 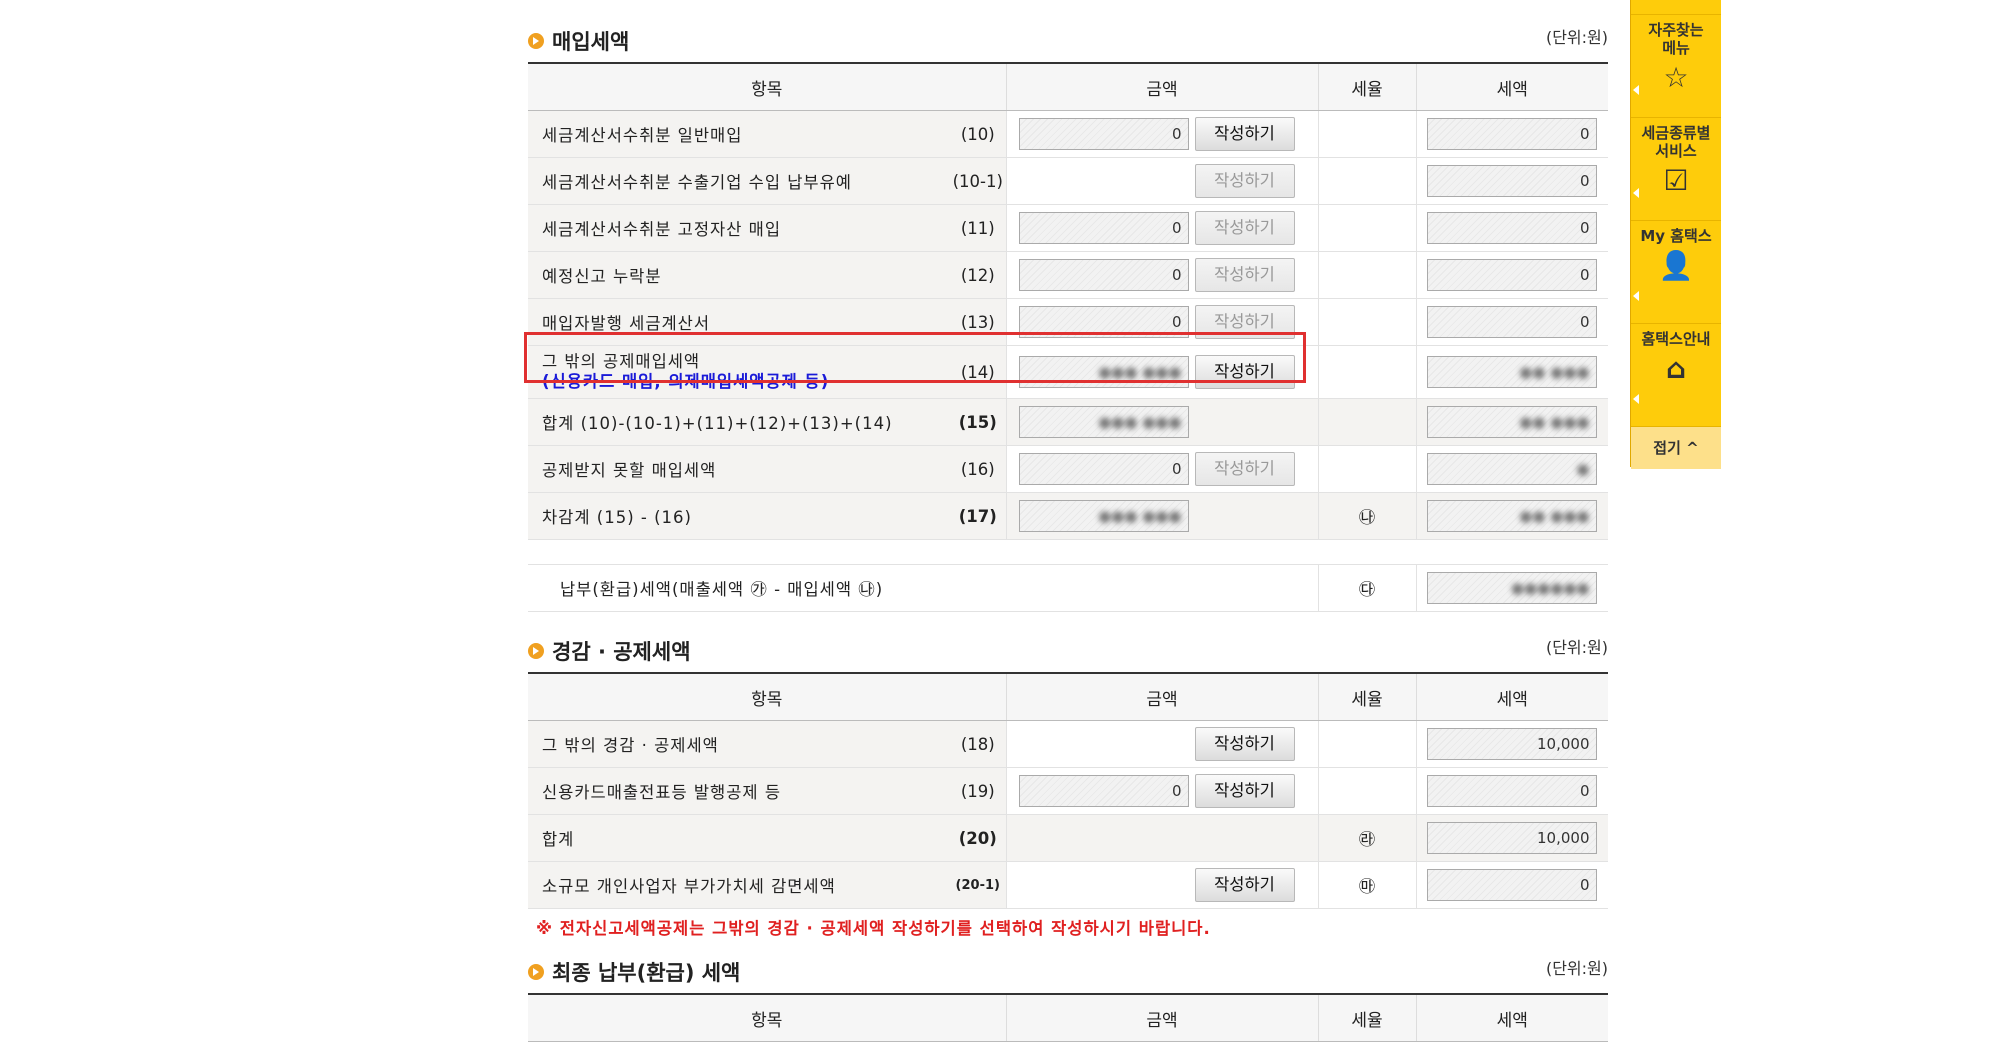 I want to click on row-number: (14), so click(x=978, y=372).